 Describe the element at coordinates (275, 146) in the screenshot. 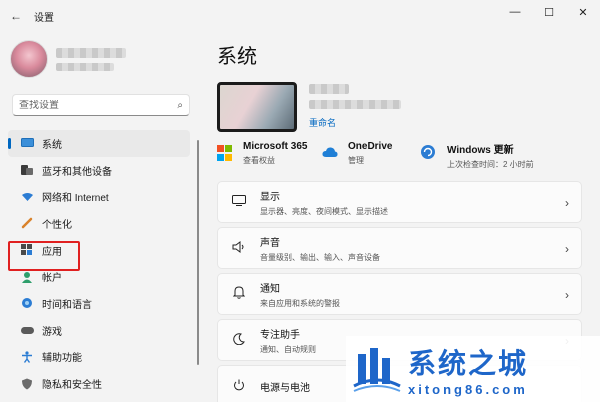

I see `tile-title: Microsoft 365` at that location.